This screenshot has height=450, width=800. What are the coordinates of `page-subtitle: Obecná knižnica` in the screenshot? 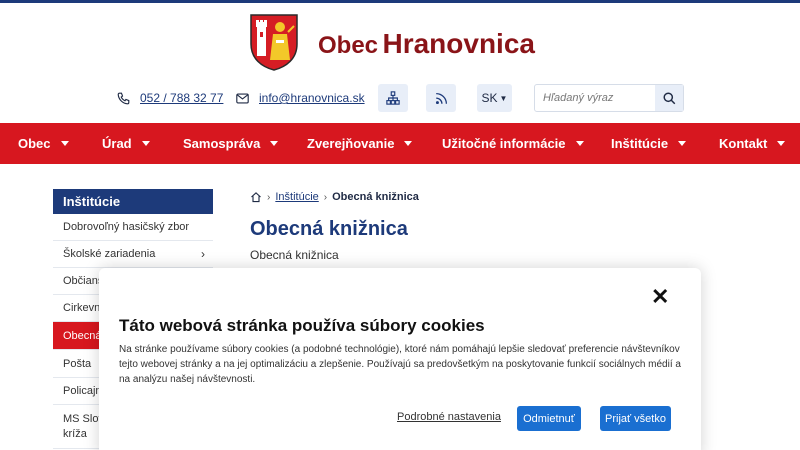 It's located at (294, 255).